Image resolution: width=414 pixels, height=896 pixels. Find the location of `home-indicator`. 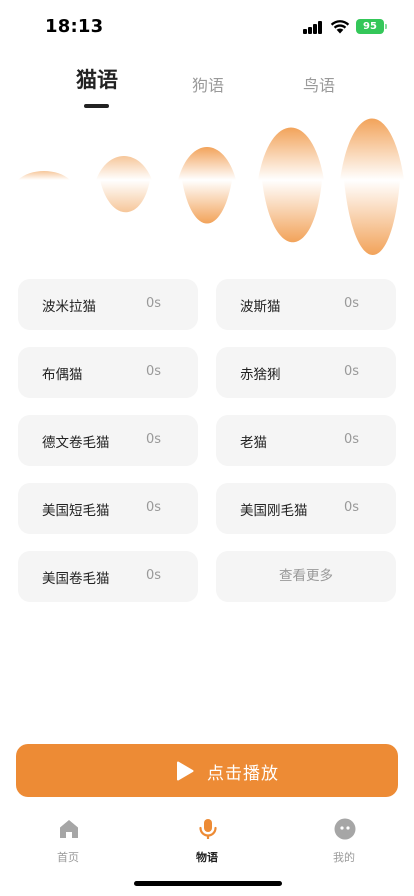

home-indicator is located at coordinates (208, 883).